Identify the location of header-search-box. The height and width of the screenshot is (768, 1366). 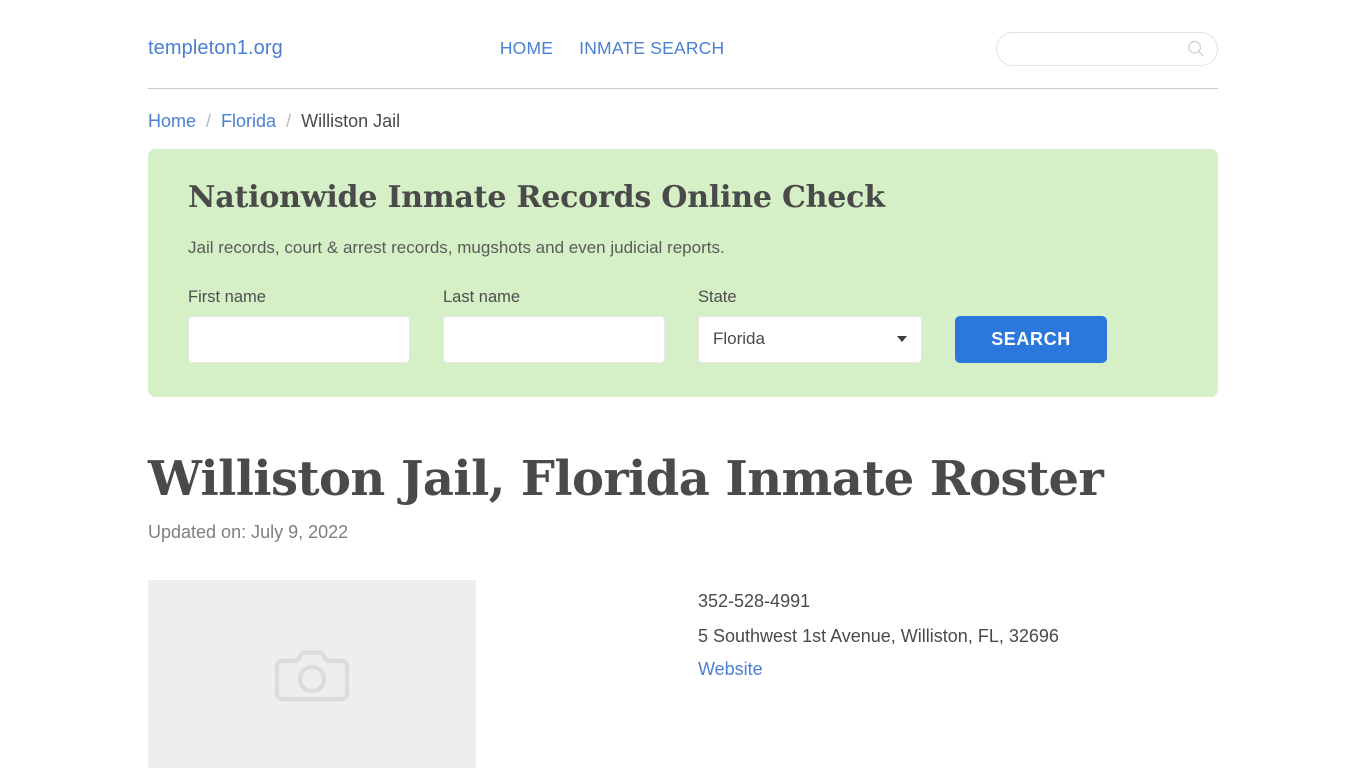
(1107, 49).